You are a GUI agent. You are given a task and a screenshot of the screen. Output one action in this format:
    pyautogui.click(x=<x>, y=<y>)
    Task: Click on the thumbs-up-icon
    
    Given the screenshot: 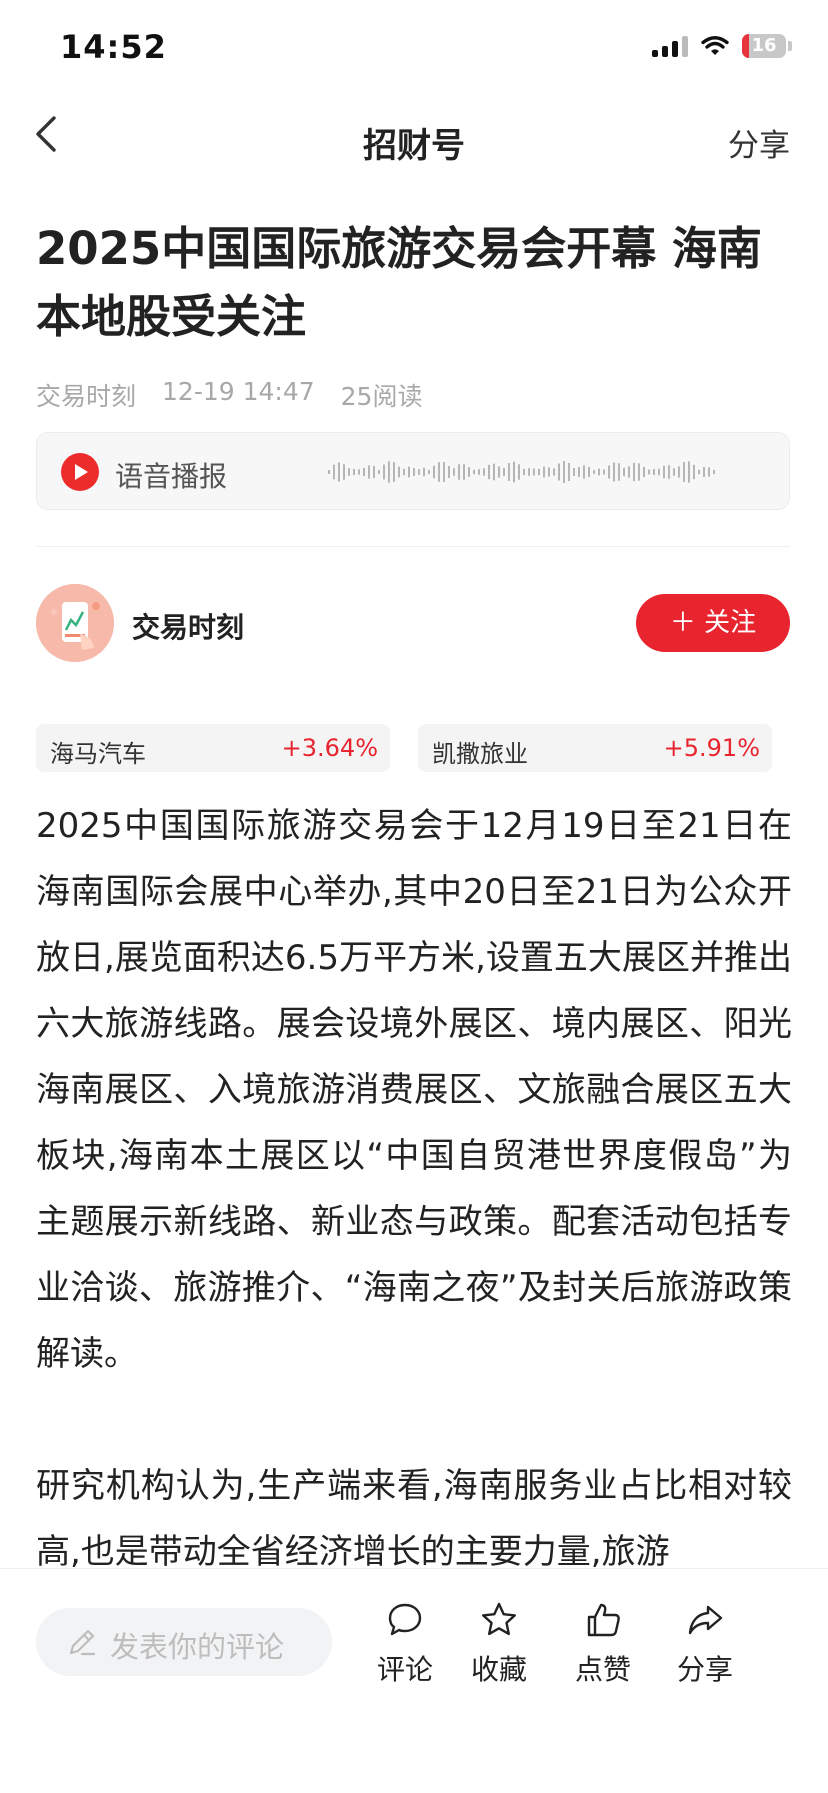 What is the action you would take?
    pyautogui.click(x=603, y=1620)
    